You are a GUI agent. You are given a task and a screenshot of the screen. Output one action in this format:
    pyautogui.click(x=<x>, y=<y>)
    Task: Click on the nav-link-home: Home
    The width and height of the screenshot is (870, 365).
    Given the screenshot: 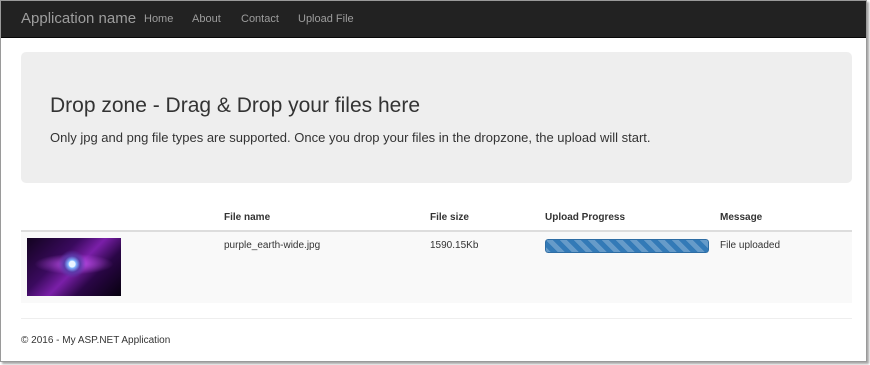 What is the action you would take?
    pyautogui.click(x=158, y=19)
    